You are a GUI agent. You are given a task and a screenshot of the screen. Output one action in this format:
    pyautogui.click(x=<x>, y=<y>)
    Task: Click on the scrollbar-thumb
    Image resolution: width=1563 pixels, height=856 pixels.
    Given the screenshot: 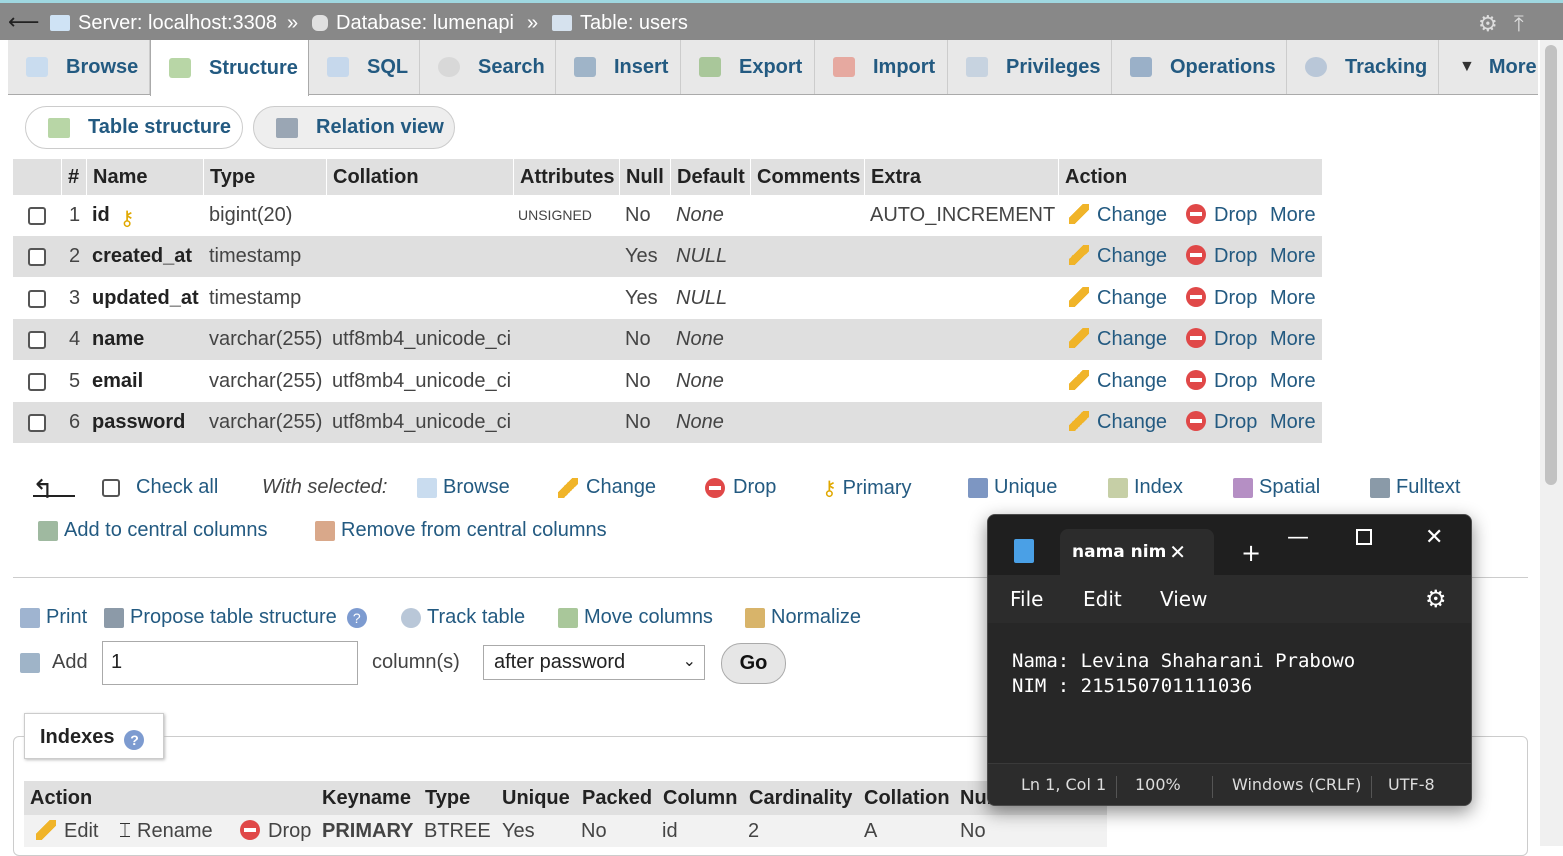 What is the action you would take?
    pyautogui.click(x=1551, y=265)
    